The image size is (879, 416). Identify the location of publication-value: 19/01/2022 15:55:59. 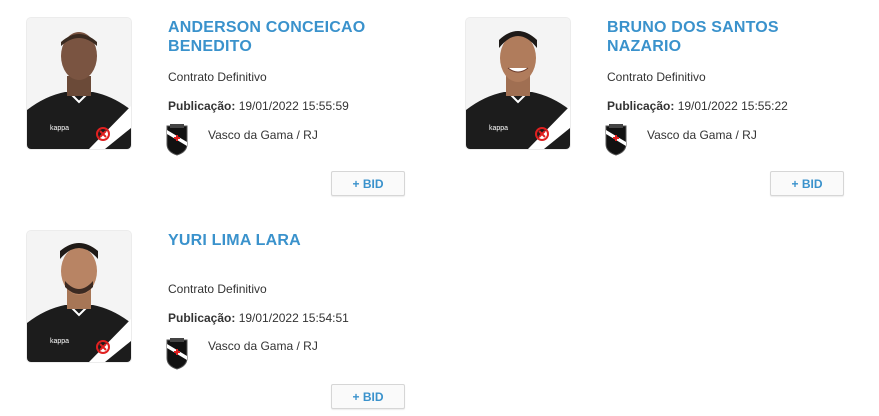
(293, 106).